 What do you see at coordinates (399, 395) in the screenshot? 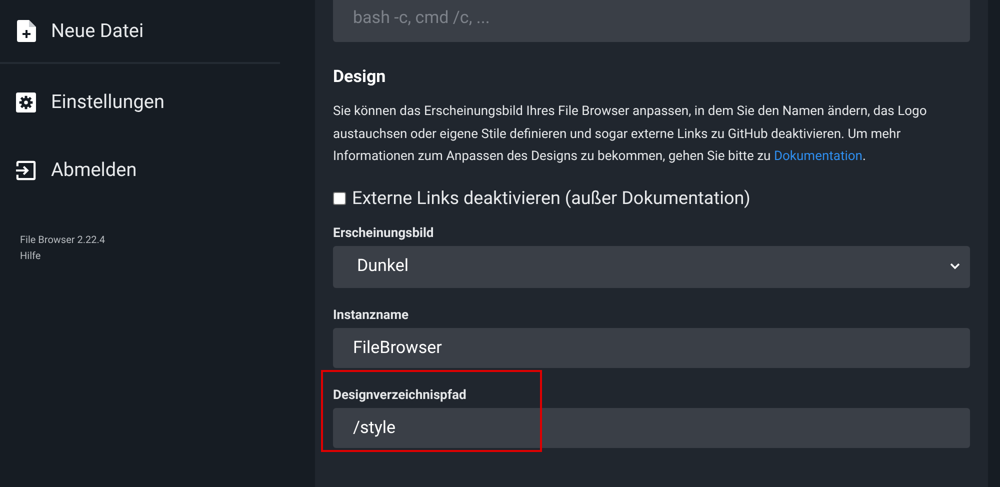
I see `field-label: Designverzeichnispfad` at bounding box center [399, 395].